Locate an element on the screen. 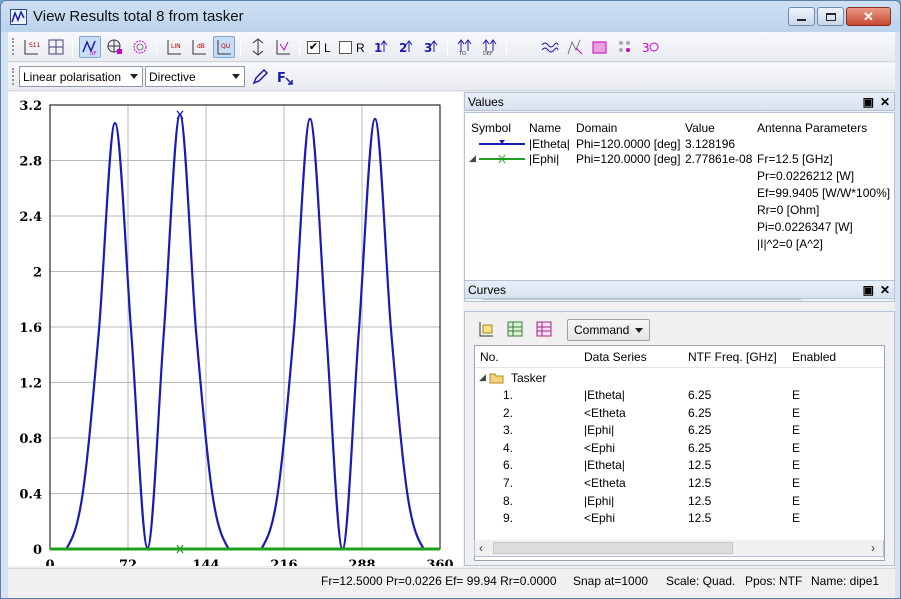 The width and height of the screenshot is (901, 599). x-tick-label: 360 is located at coordinates (439, 562).